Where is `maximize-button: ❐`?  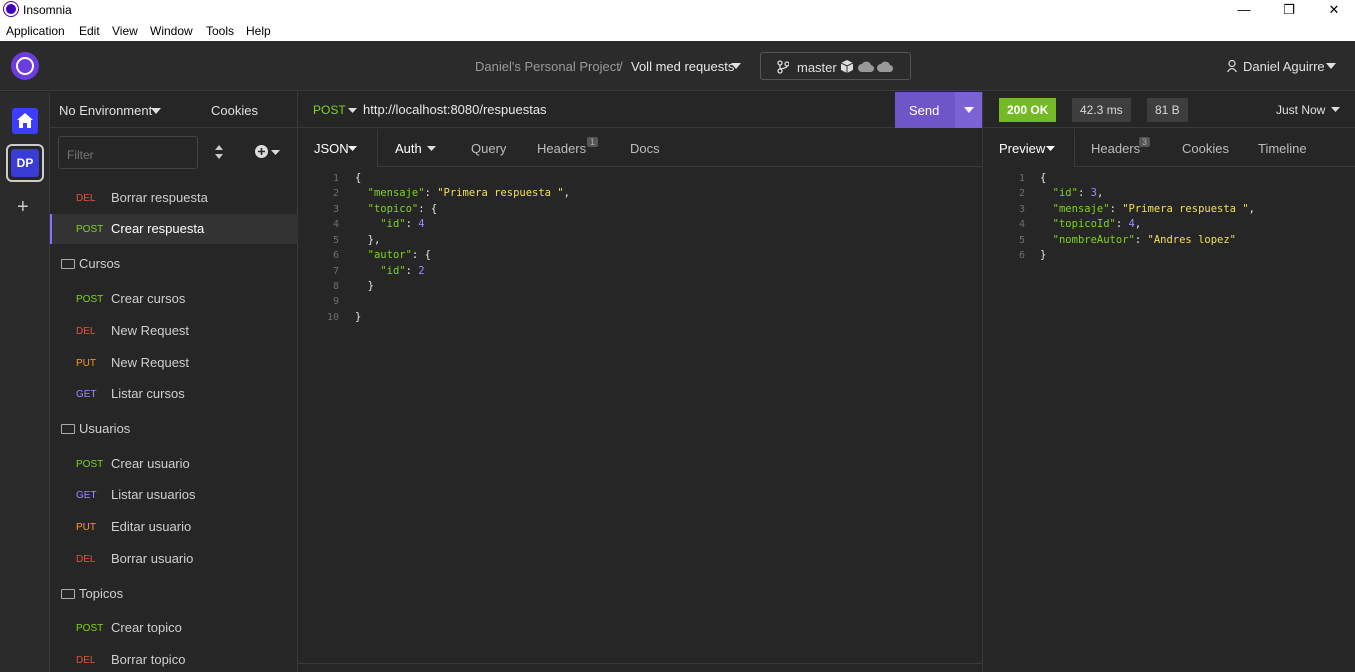
maximize-button: ❐ is located at coordinates (1289, 10).